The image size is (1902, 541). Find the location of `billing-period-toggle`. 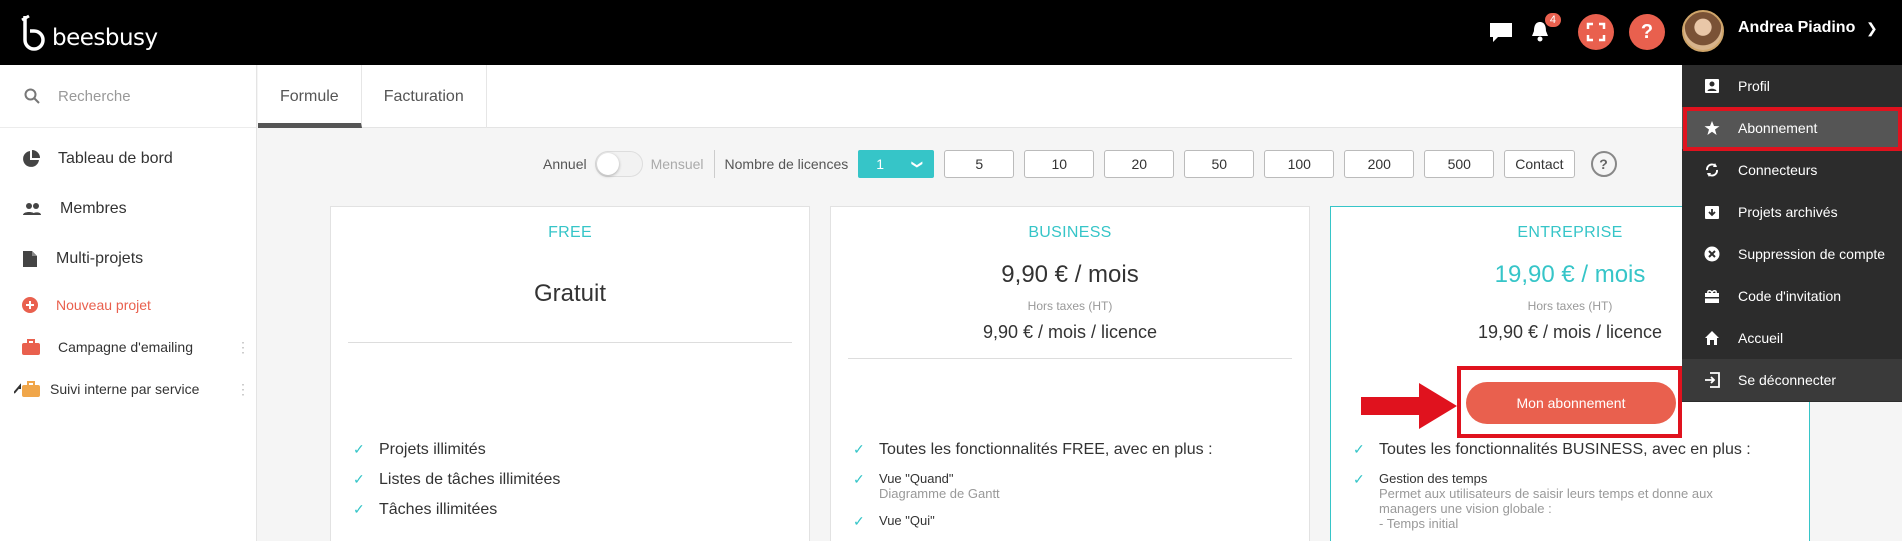

billing-period-toggle is located at coordinates (618, 164).